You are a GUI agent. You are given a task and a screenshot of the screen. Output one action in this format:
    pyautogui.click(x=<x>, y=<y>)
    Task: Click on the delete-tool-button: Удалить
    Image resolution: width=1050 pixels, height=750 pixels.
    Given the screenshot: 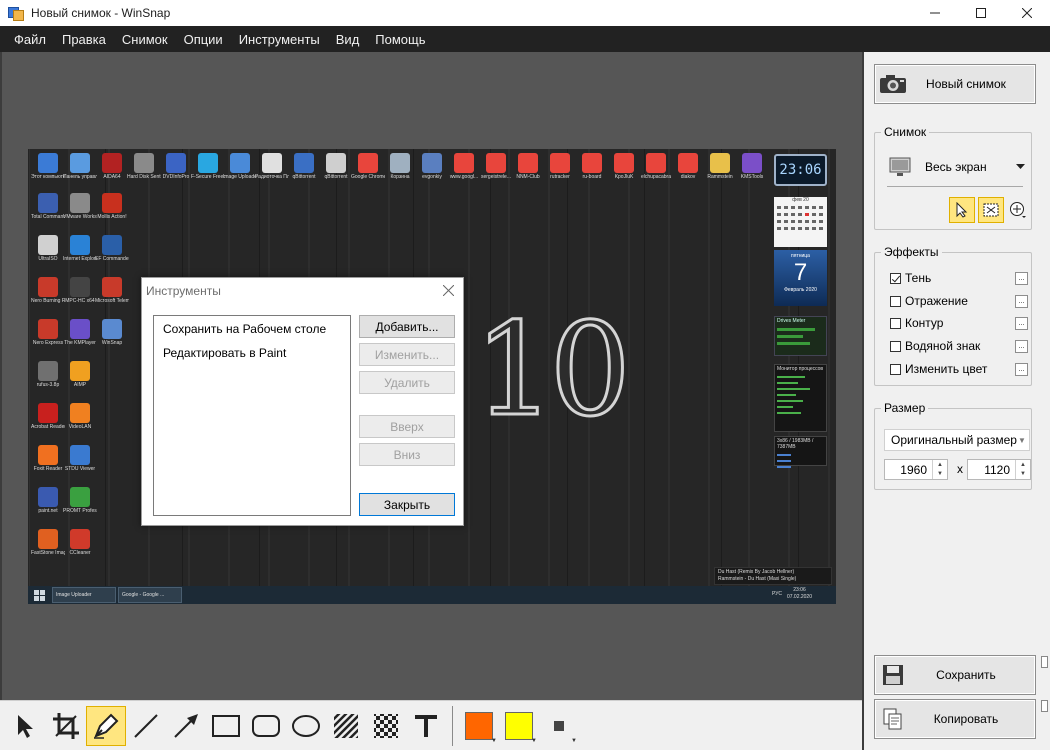 What is the action you would take?
    pyautogui.click(x=407, y=382)
    